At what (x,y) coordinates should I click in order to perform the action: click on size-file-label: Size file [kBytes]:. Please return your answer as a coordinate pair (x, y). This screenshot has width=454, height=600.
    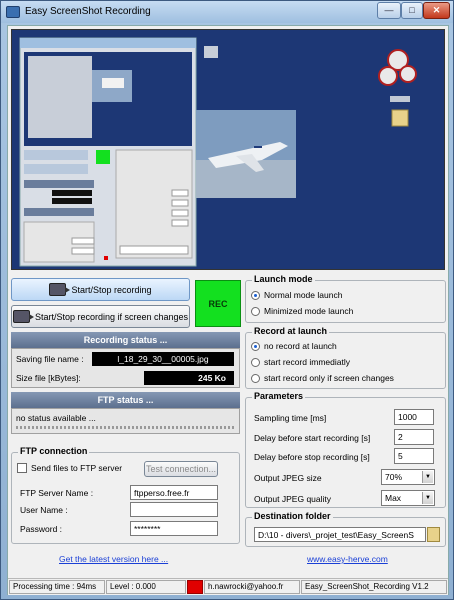
    Looking at the image, I should click on (48, 378).